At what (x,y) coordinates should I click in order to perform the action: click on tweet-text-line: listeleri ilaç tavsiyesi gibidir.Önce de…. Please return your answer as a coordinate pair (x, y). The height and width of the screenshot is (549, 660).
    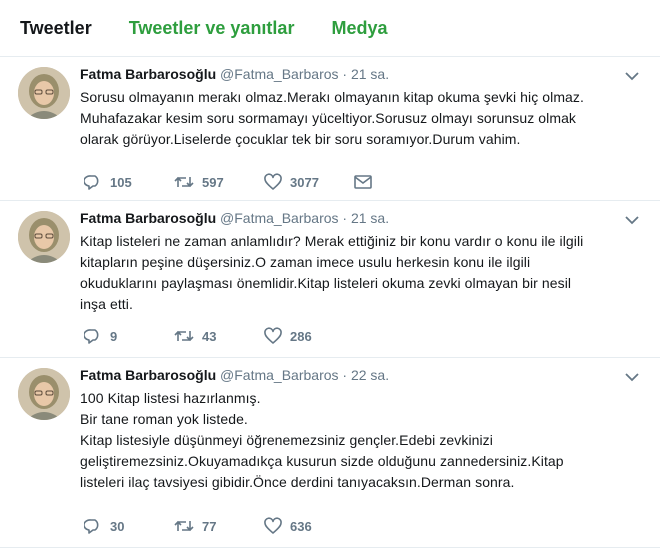
    Looking at the image, I should click on (297, 482).